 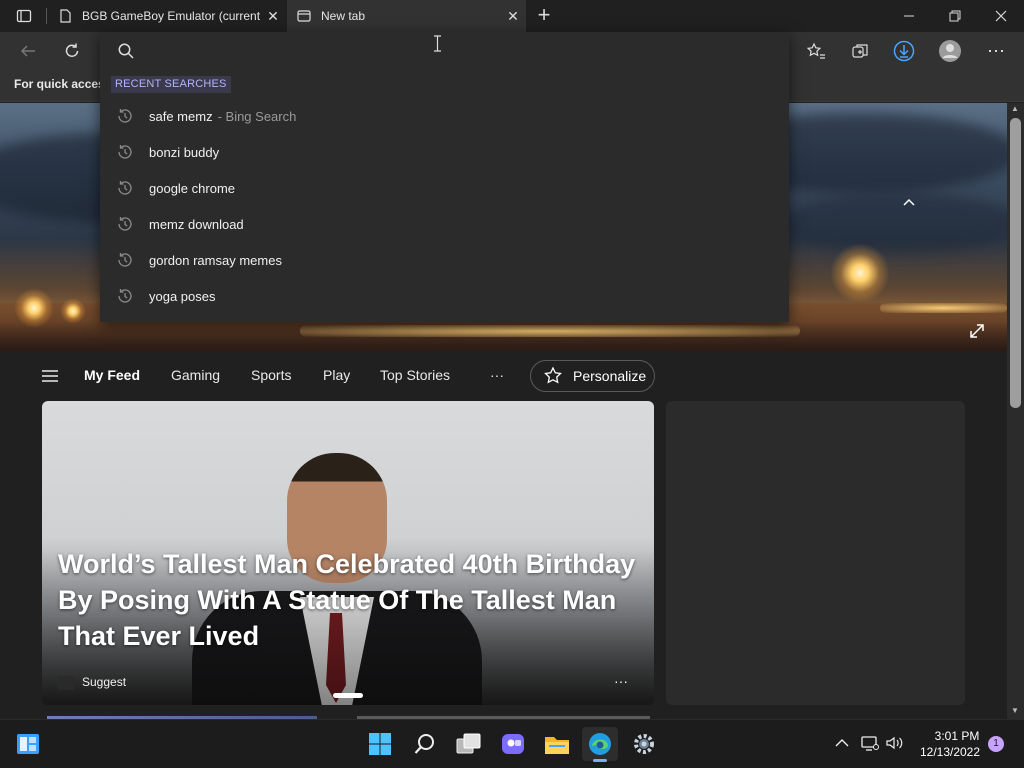 I want to click on clock-time: 3:01 PM, so click(x=957, y=736).